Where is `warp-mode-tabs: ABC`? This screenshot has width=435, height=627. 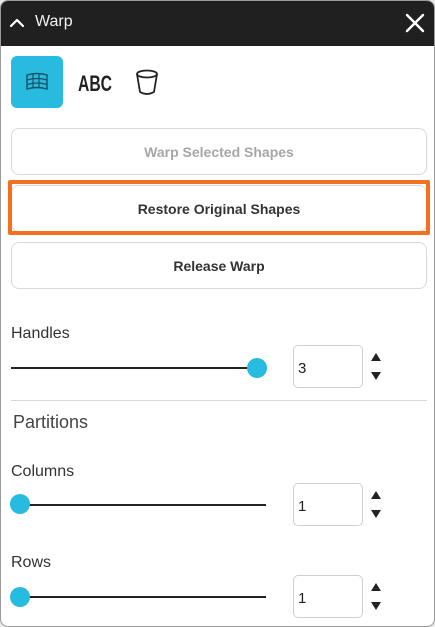 warp-mode-tabs: ABC is located at coordinates (111, 82).